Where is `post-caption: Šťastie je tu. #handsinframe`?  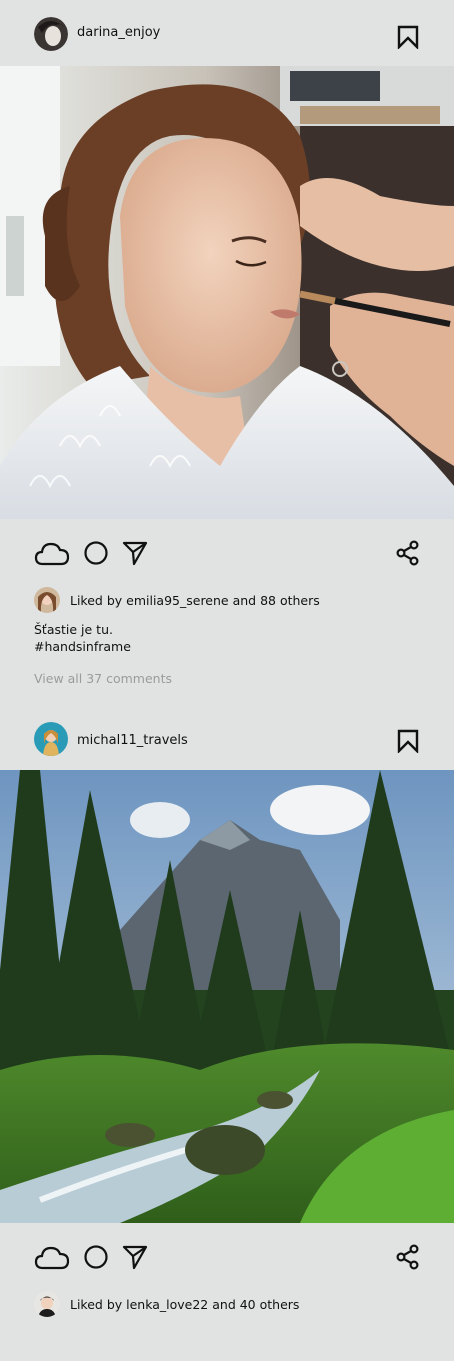
post-caption: Šťastie je tu. #handsinframe is located at coordinates (82, 638).